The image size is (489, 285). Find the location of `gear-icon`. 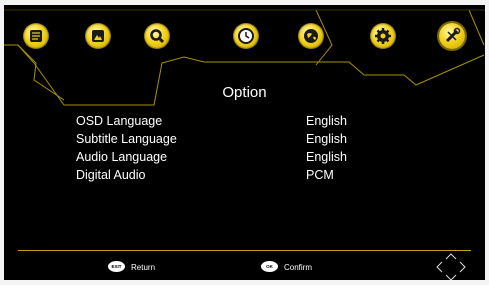

gear-icon is located at coordinates (383, 36).